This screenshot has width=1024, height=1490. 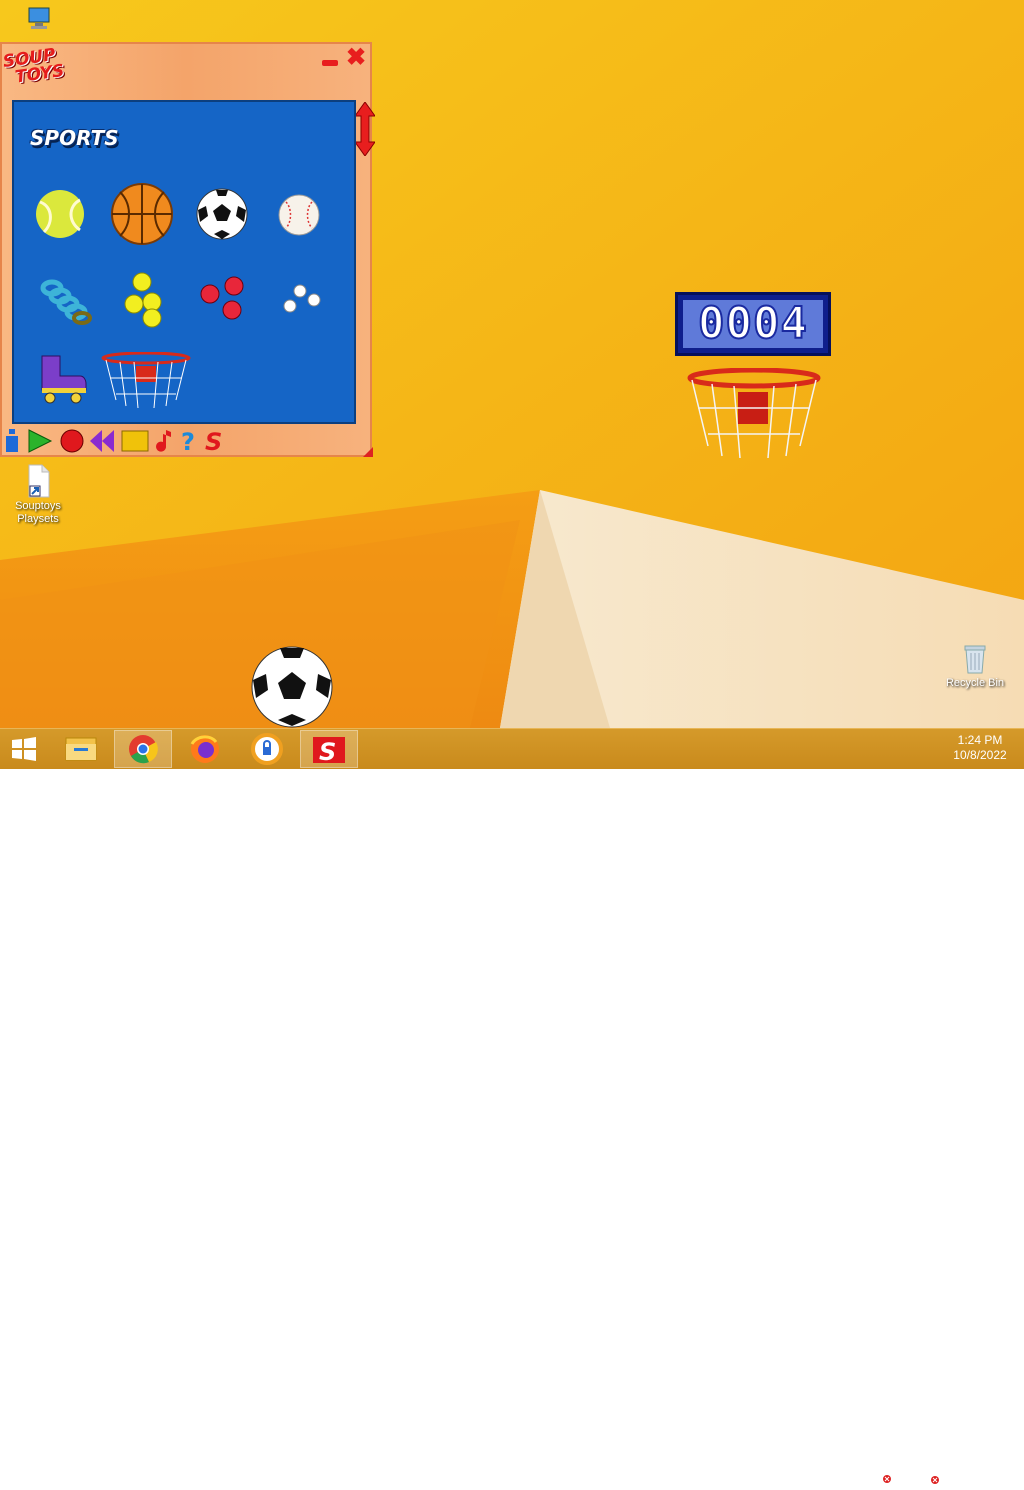 I want to click on scroll-arrow-button, so click(x=365, y=129).